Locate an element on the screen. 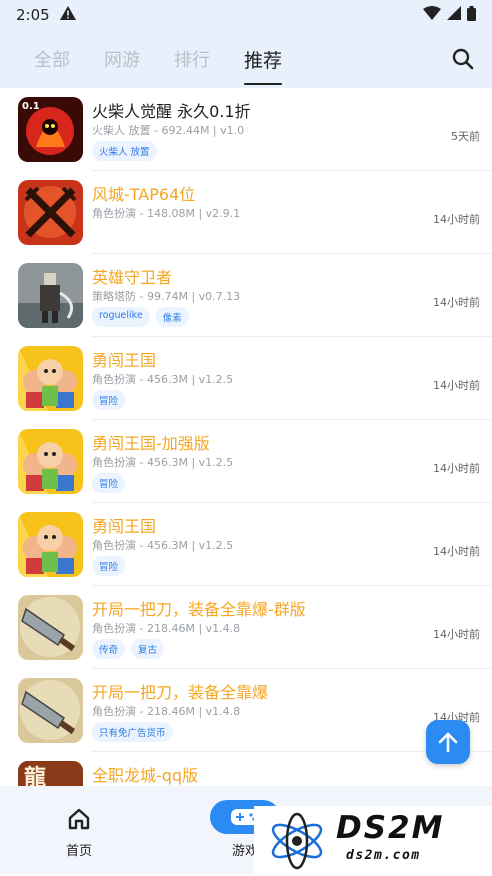 The height and width of the screenshot is (876, 492). game-title: 全职龙城-qq版 is located at coordinates (145, 775).